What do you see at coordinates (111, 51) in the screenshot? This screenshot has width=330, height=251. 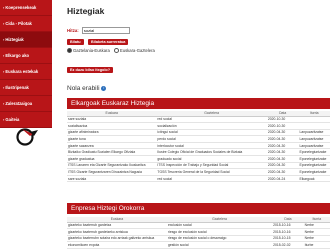 I see `language-direction: Gaztelania-Euskara Euskara-Gaztelera` at bounding box center [111, 51].